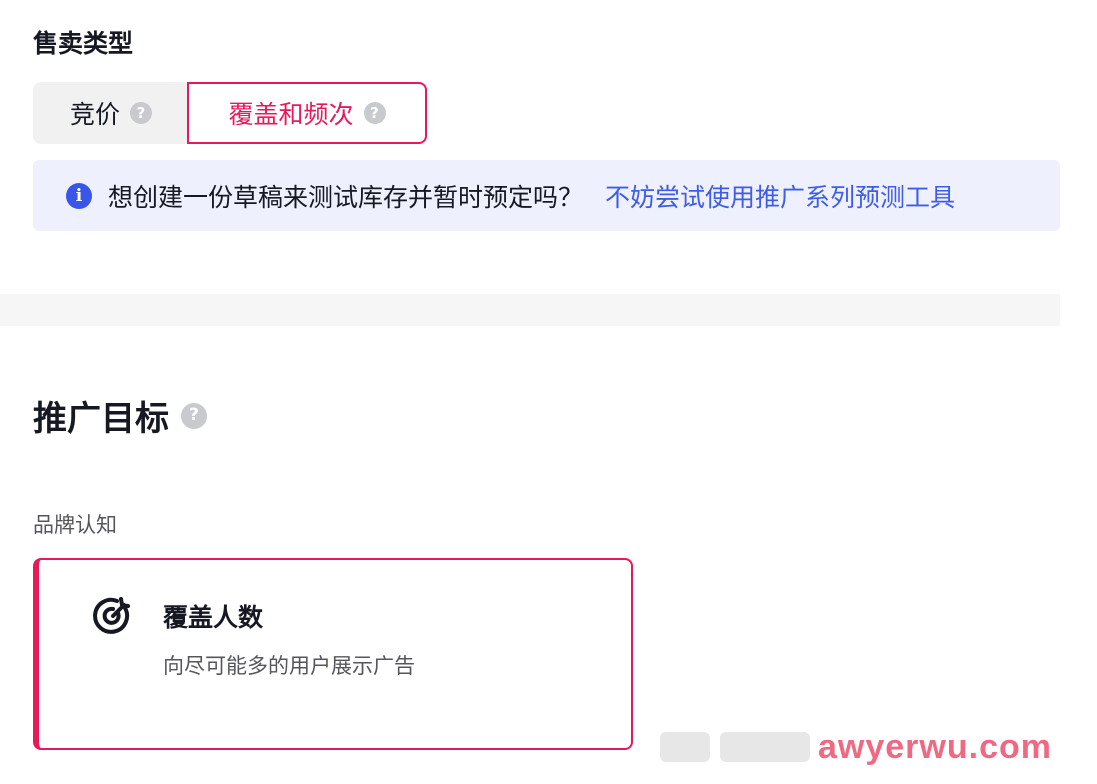 The image size is (1097, 784). I want to click on watermark-text: awyerwu.com, so click(935, 747).